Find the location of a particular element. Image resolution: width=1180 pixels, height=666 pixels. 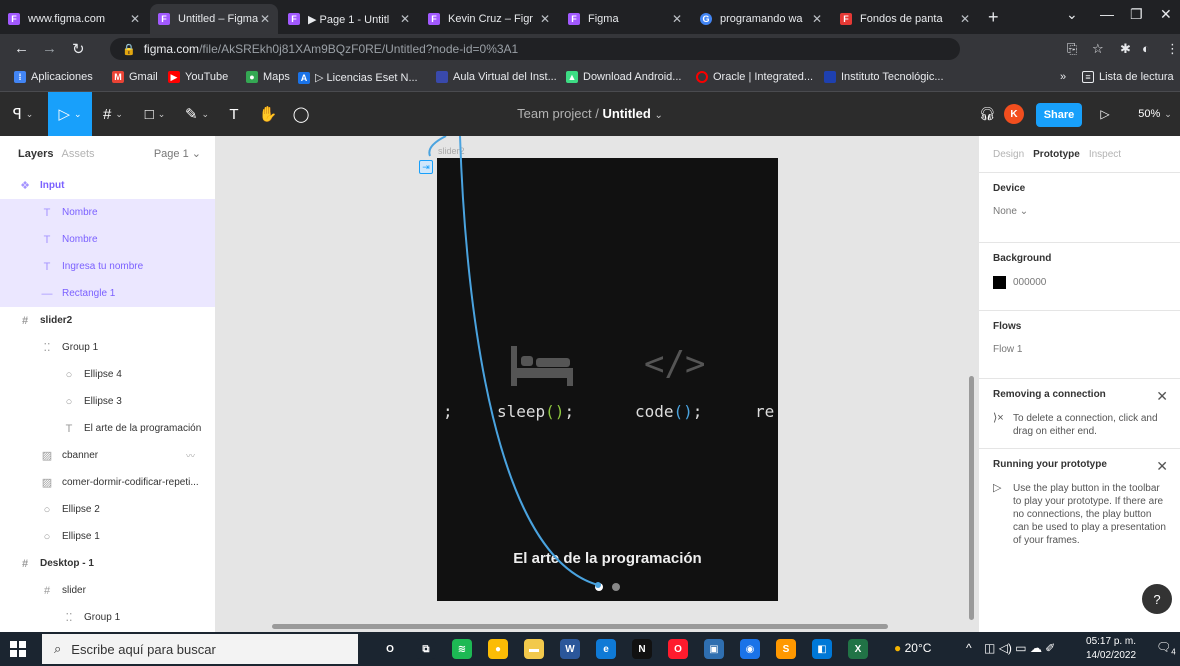

color-swatch is located at coordinates (999, 282).